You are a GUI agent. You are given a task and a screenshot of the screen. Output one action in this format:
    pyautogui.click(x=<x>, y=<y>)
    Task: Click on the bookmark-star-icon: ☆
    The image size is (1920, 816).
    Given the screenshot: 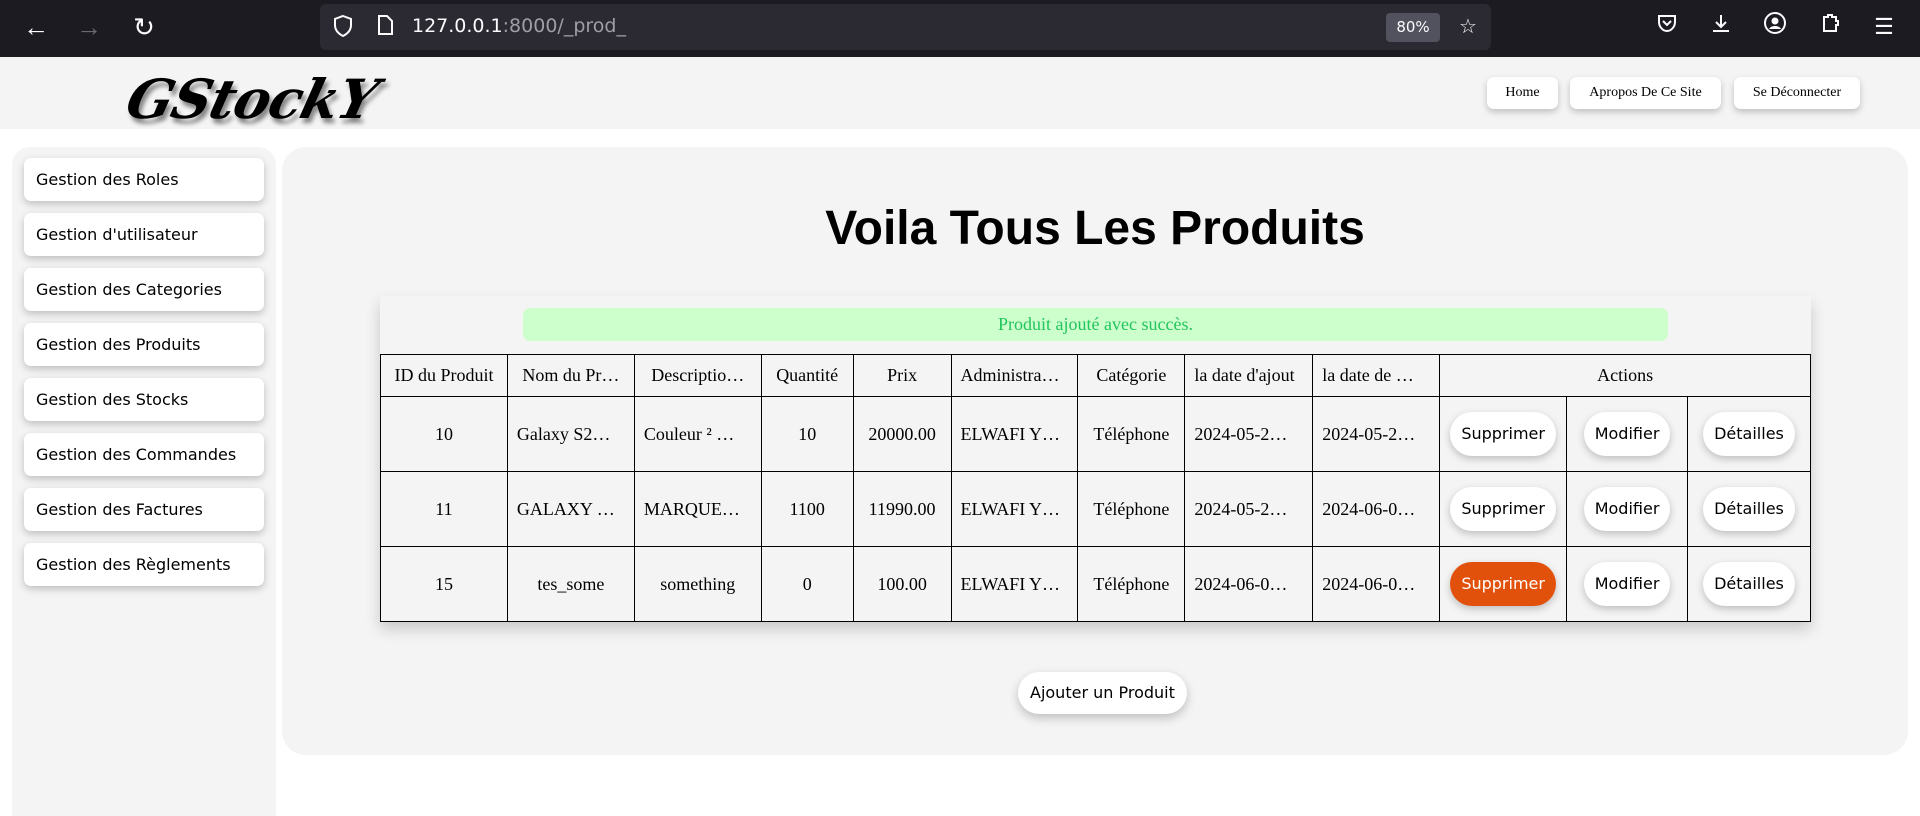 What is the action you would take?
    pyautogui.click(x=1468, y=27)
    